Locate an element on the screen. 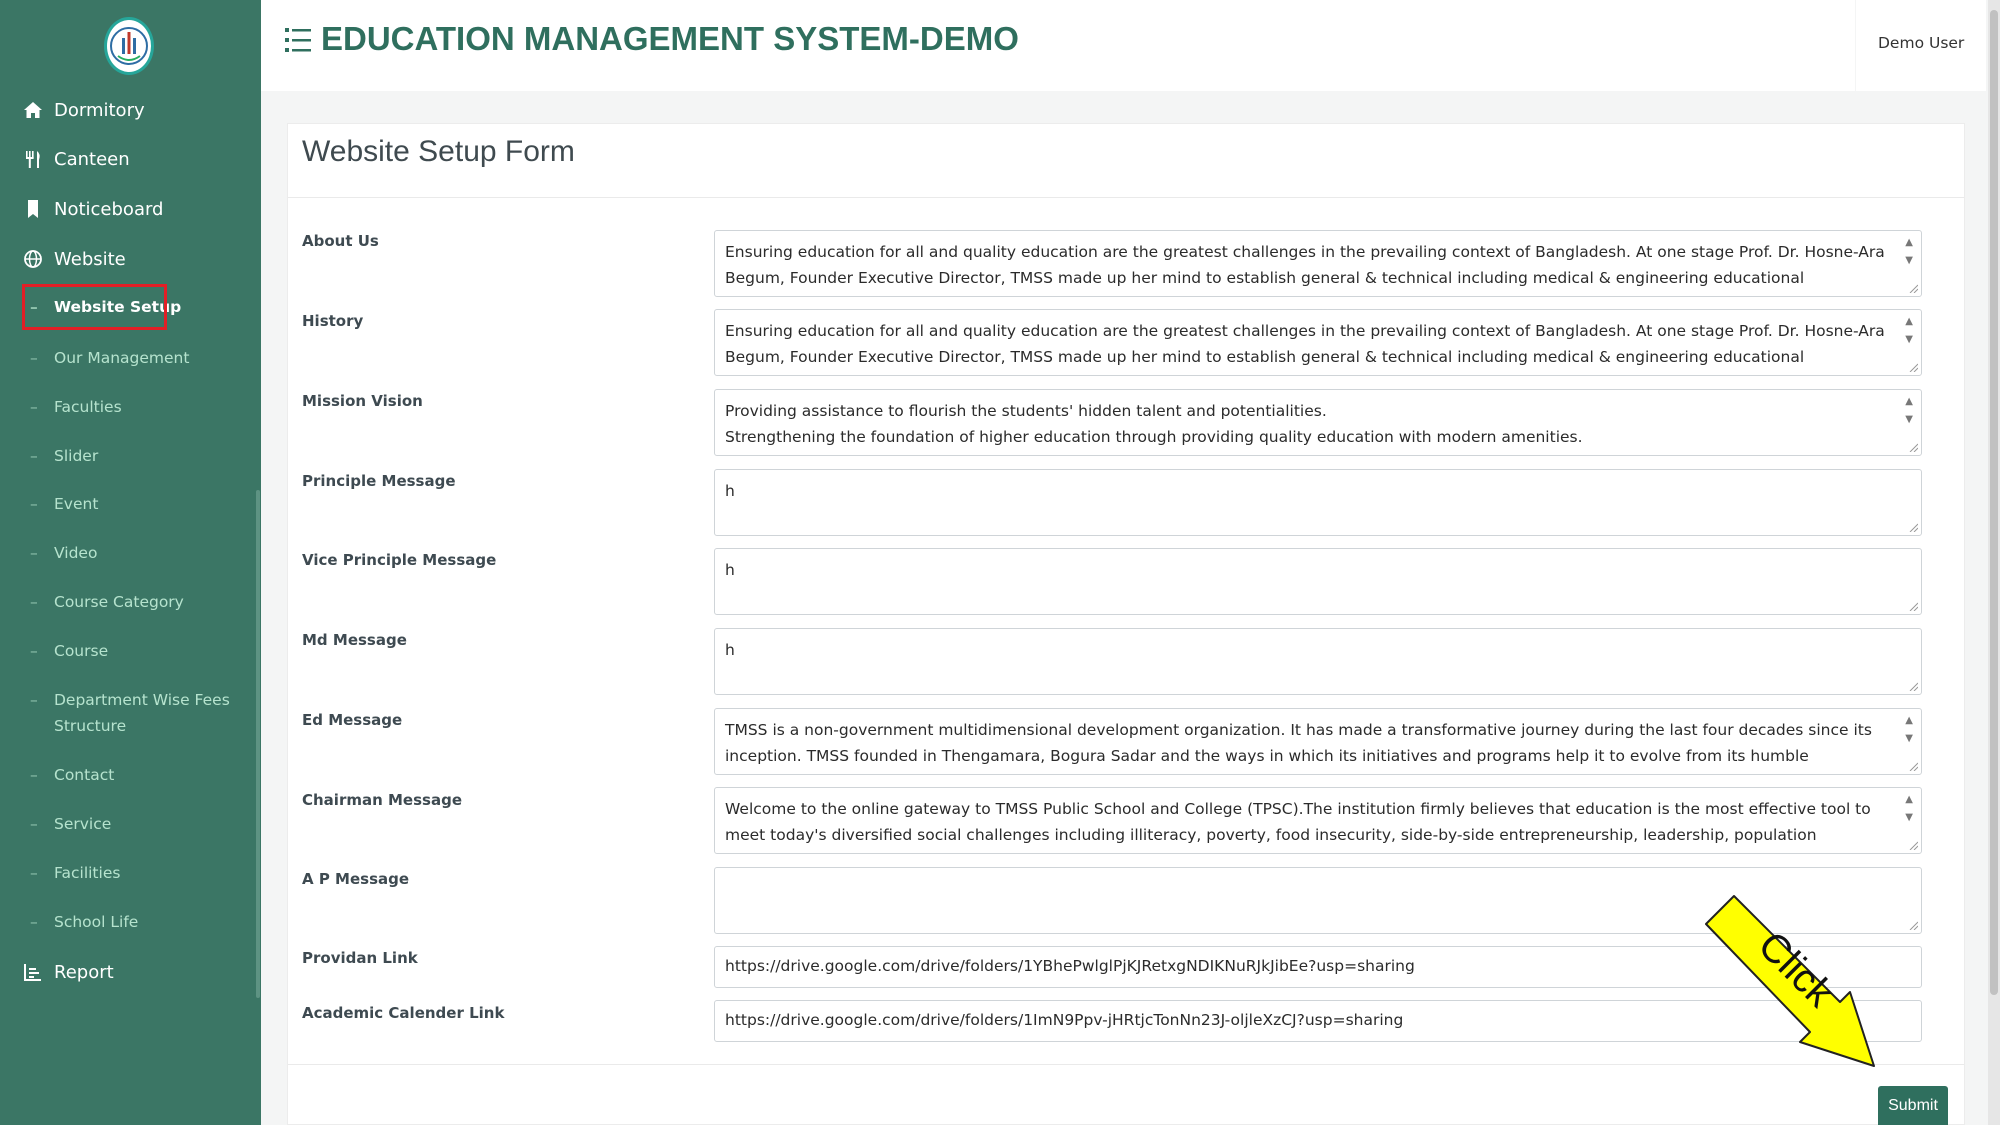  sidebar-item-report: Report is located at coordinates (130, 972).